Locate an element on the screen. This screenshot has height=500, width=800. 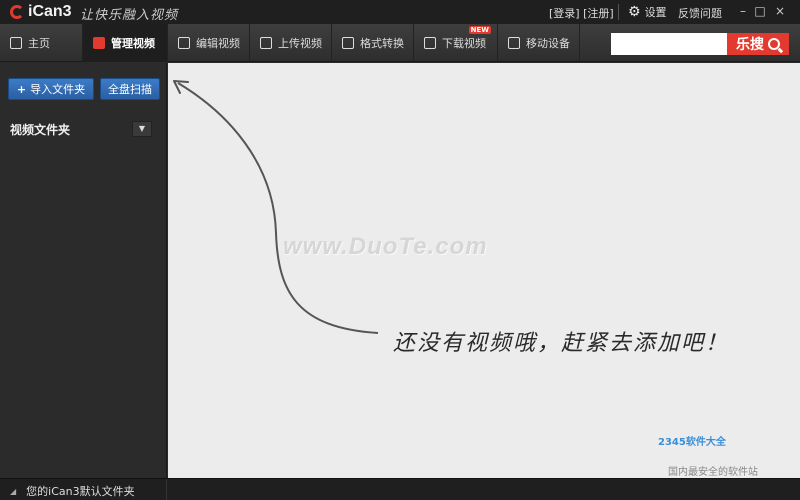
app-logo: iCan3 is located at coordinates (41, 12).